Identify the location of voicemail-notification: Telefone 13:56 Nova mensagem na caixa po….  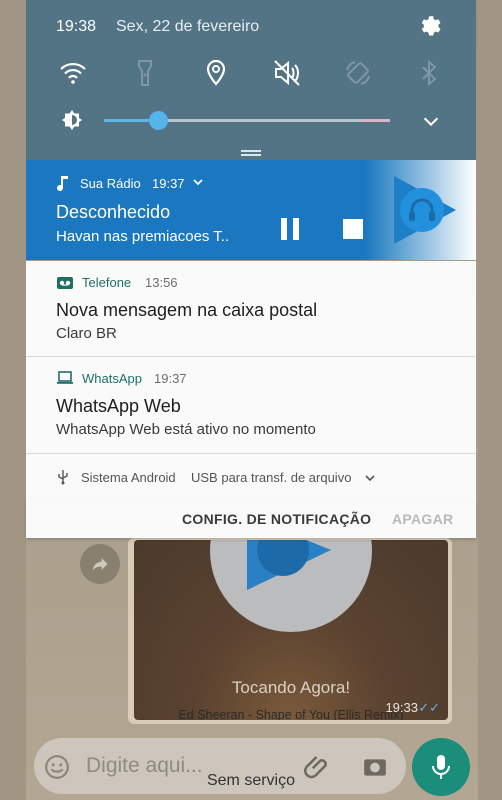
(251, 309).